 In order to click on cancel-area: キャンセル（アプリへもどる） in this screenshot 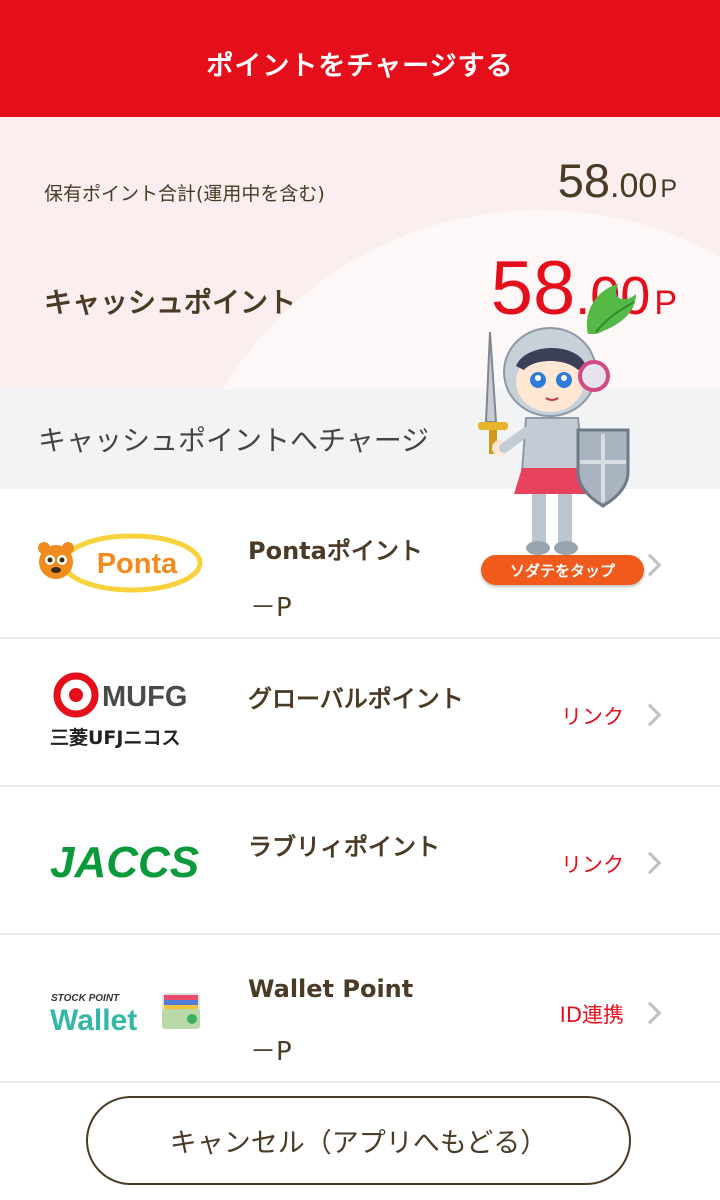, I will do `click(360, 1143)`.